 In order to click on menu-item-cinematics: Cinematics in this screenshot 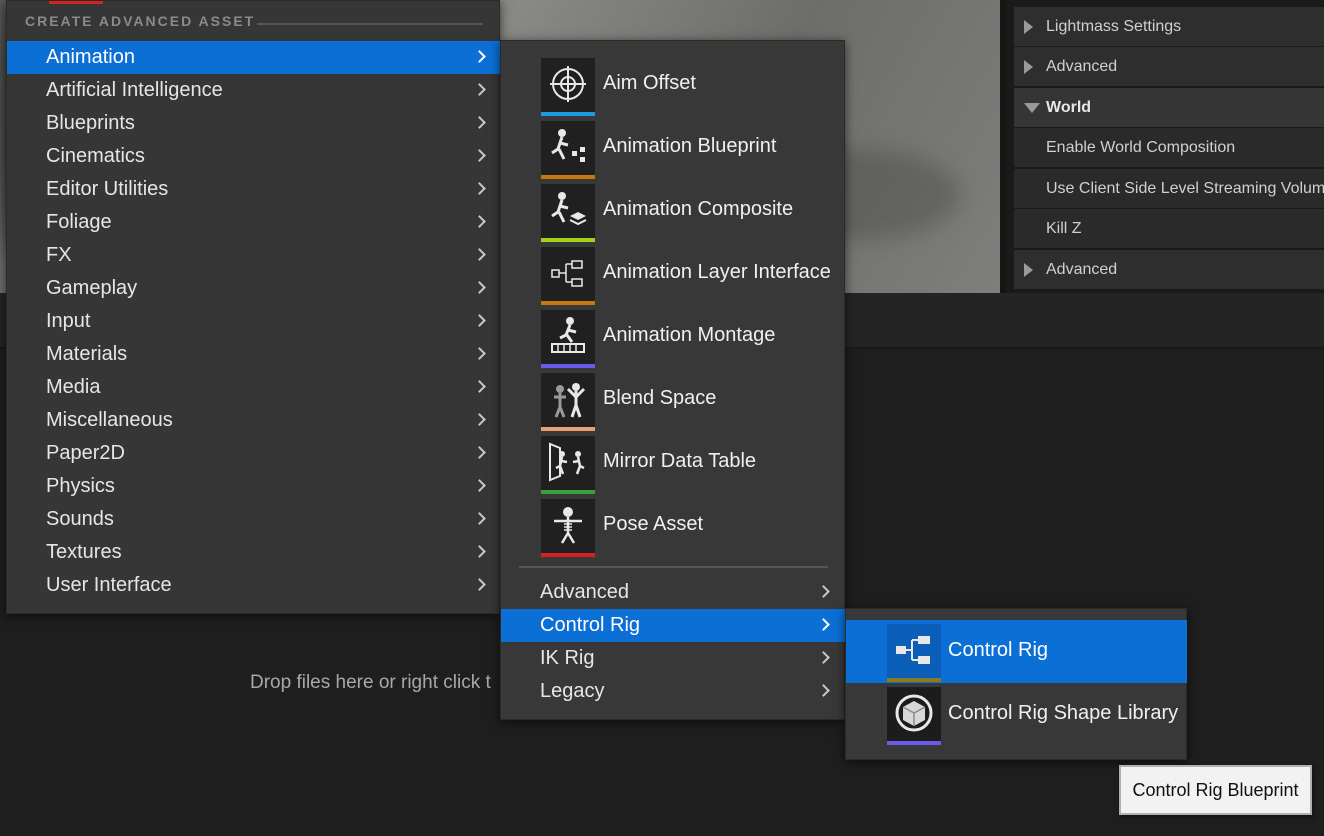, I will do `click(253, 156)`.